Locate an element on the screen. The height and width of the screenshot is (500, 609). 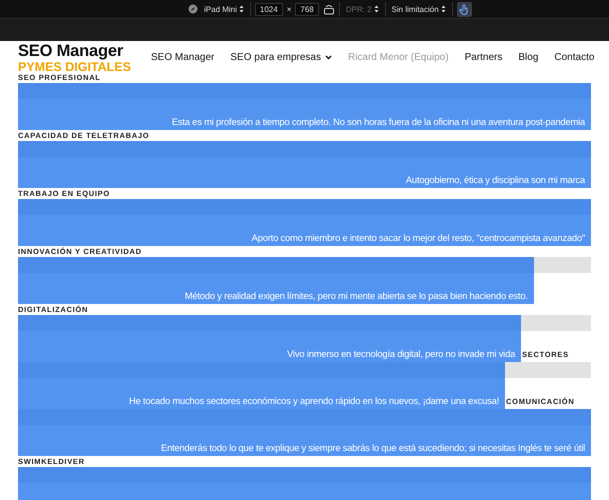
width-field: 1024 is located at coordinates (268, 9).